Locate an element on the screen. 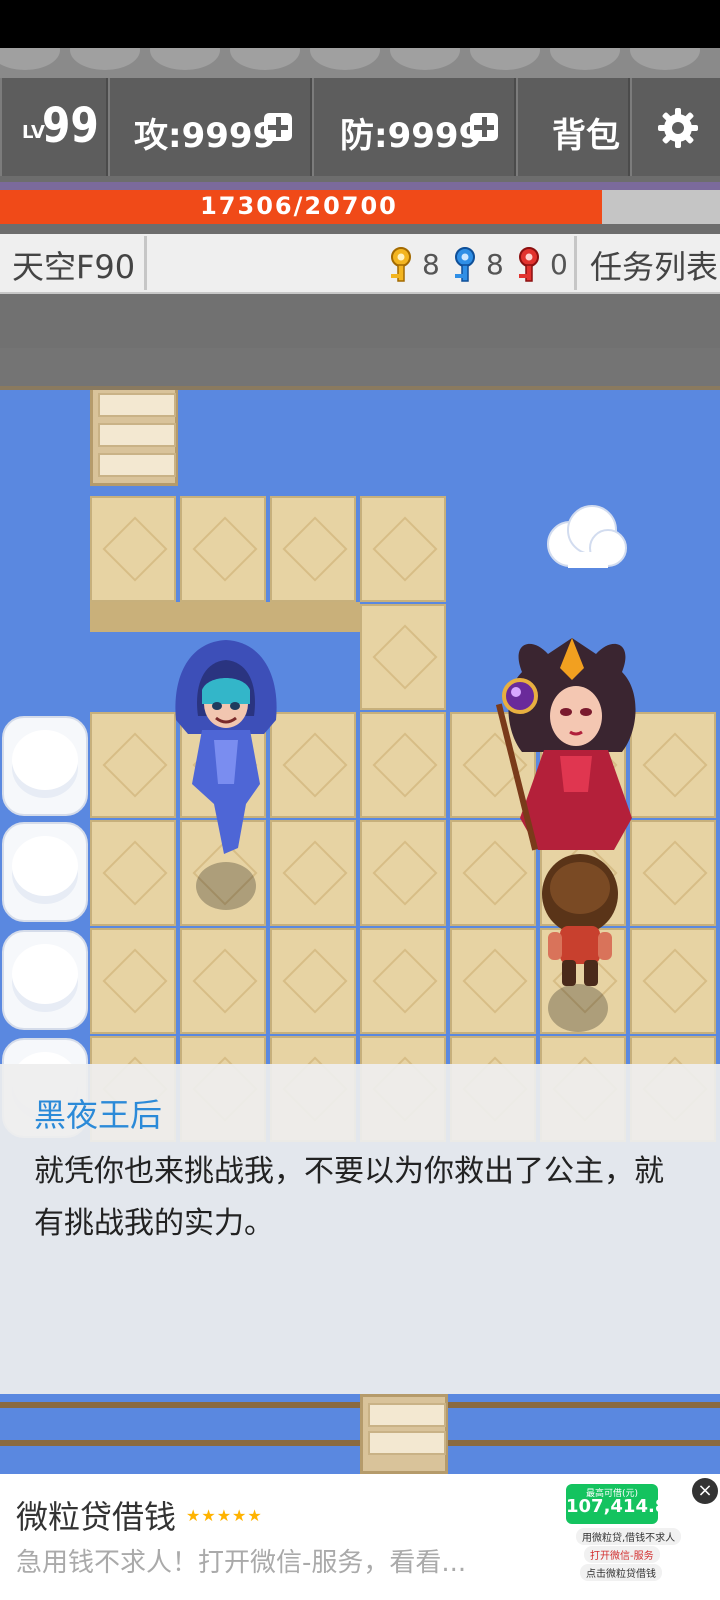 This screenshot has width=720, height=1600. gear-icon is located at coordinates (678, 128).